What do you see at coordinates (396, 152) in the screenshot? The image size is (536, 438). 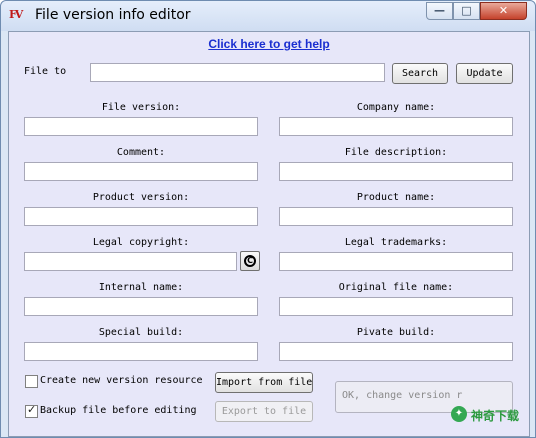 I see `file-description-label: File description:` at bounding box center [396, 152].